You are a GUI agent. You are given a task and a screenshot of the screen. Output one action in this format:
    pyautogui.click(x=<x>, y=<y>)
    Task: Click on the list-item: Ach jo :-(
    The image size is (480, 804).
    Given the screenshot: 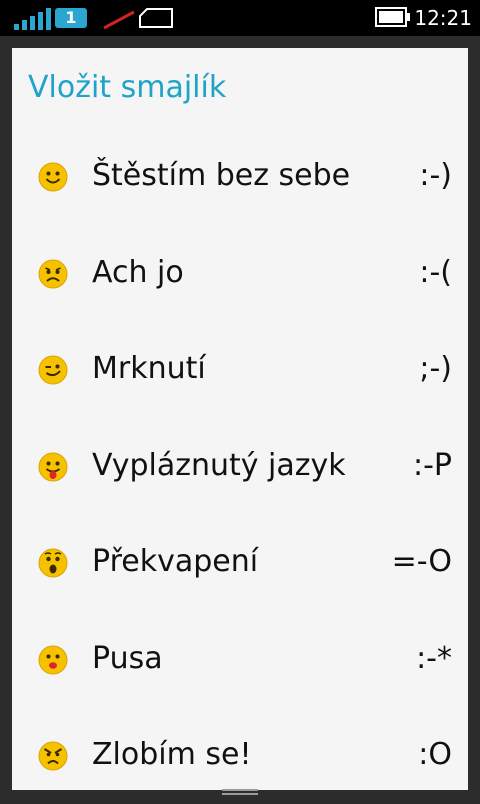 What is the action you would take?
    pyautogui.click(x=240, y=273)
    